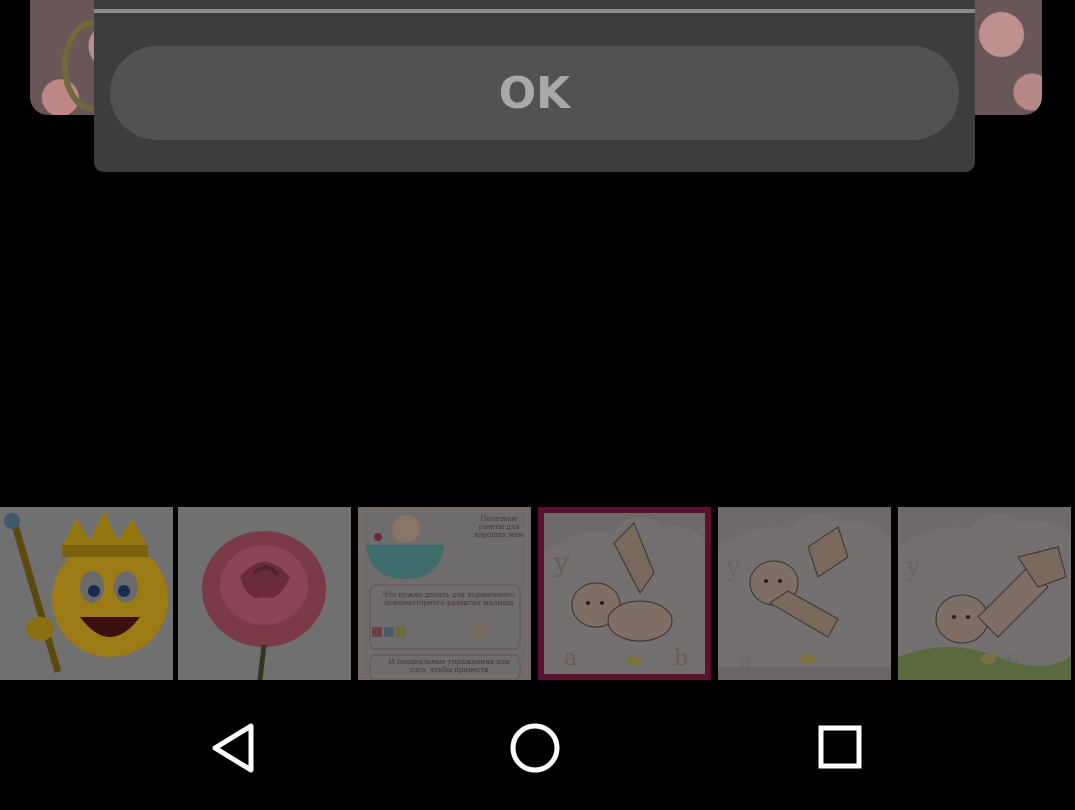 This screenshot has width=1075, height=810. I want to click on thumbnail-emoji-king, so click(86, 593).